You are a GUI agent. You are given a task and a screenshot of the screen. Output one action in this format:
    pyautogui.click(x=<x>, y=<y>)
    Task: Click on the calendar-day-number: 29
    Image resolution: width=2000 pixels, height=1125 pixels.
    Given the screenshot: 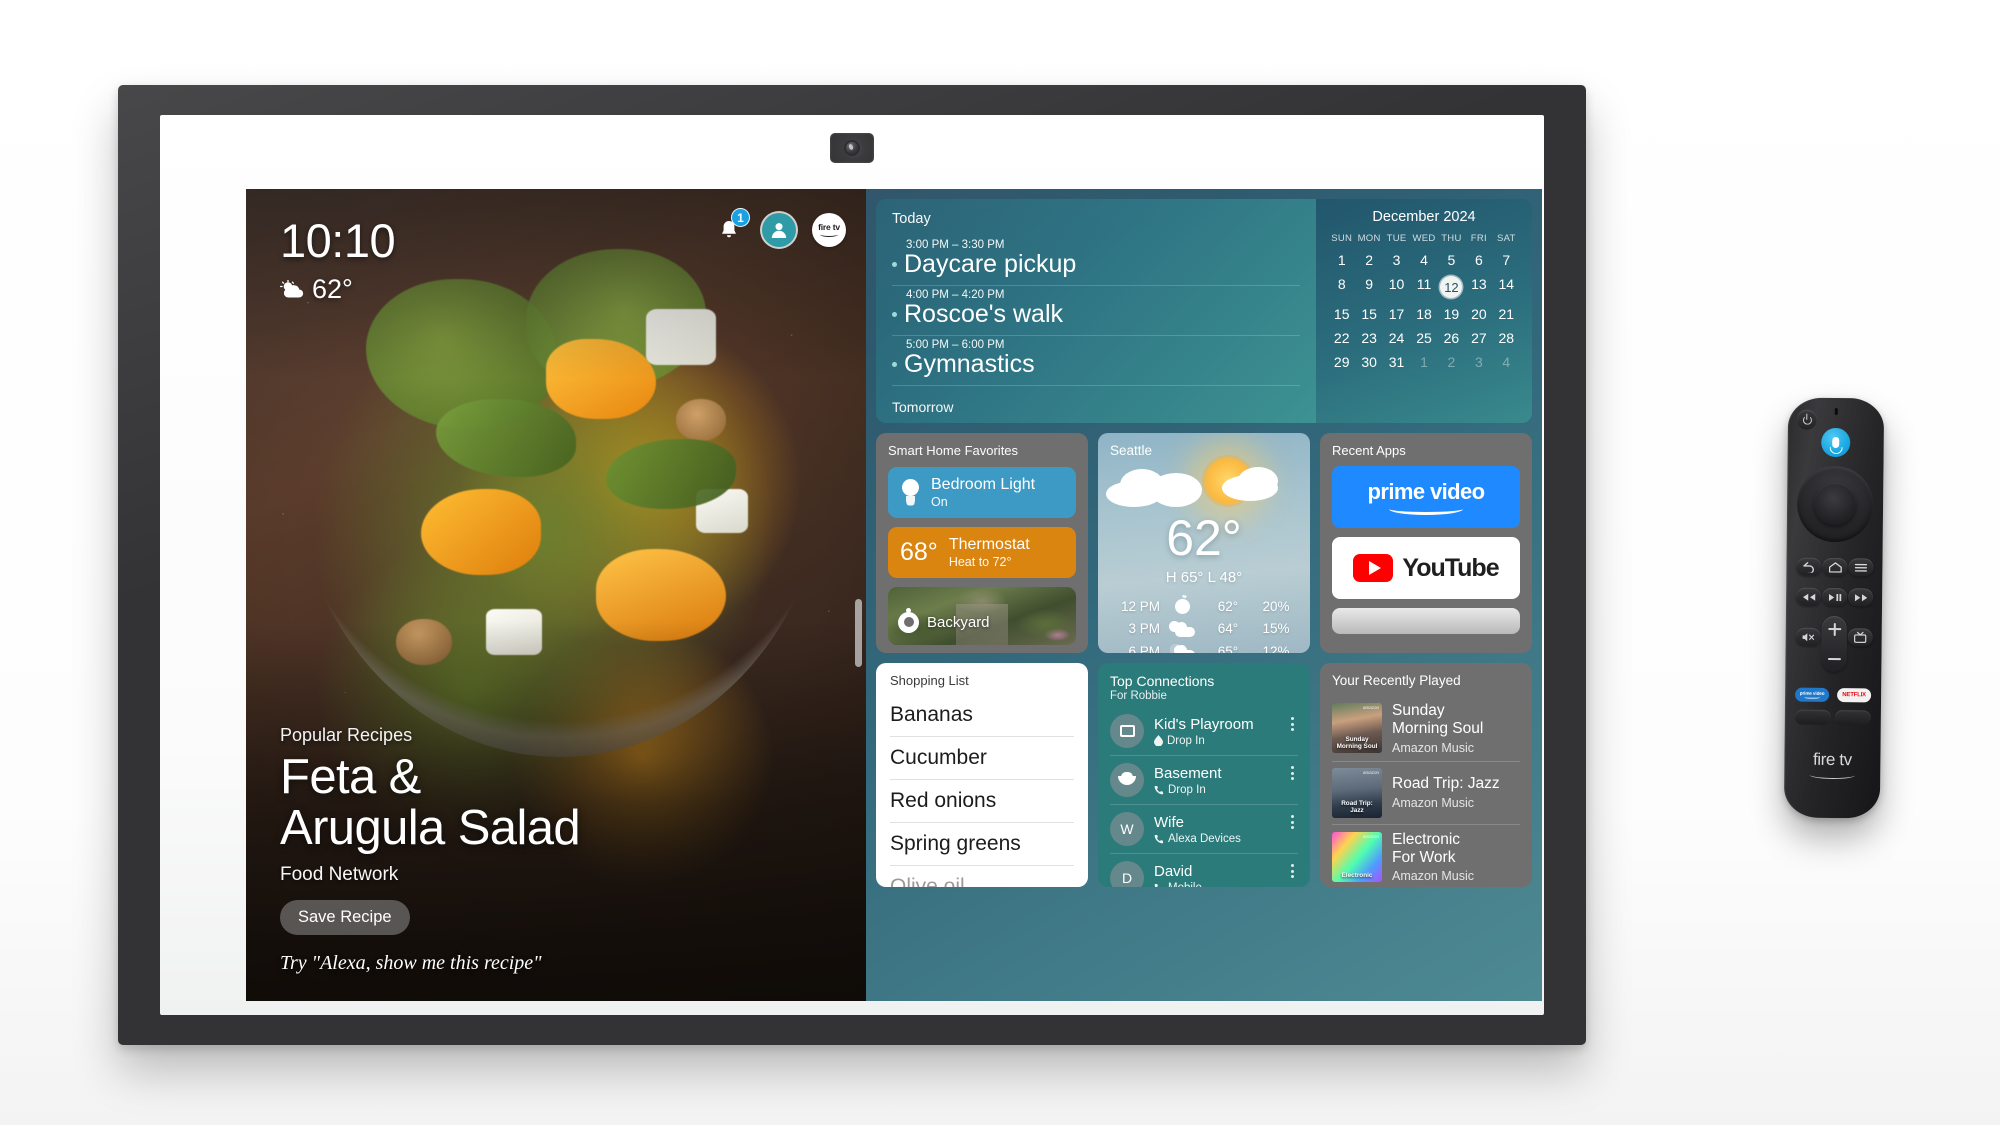 What is the action you would take?
    pyautogui.click(x=1341, y=362)
    